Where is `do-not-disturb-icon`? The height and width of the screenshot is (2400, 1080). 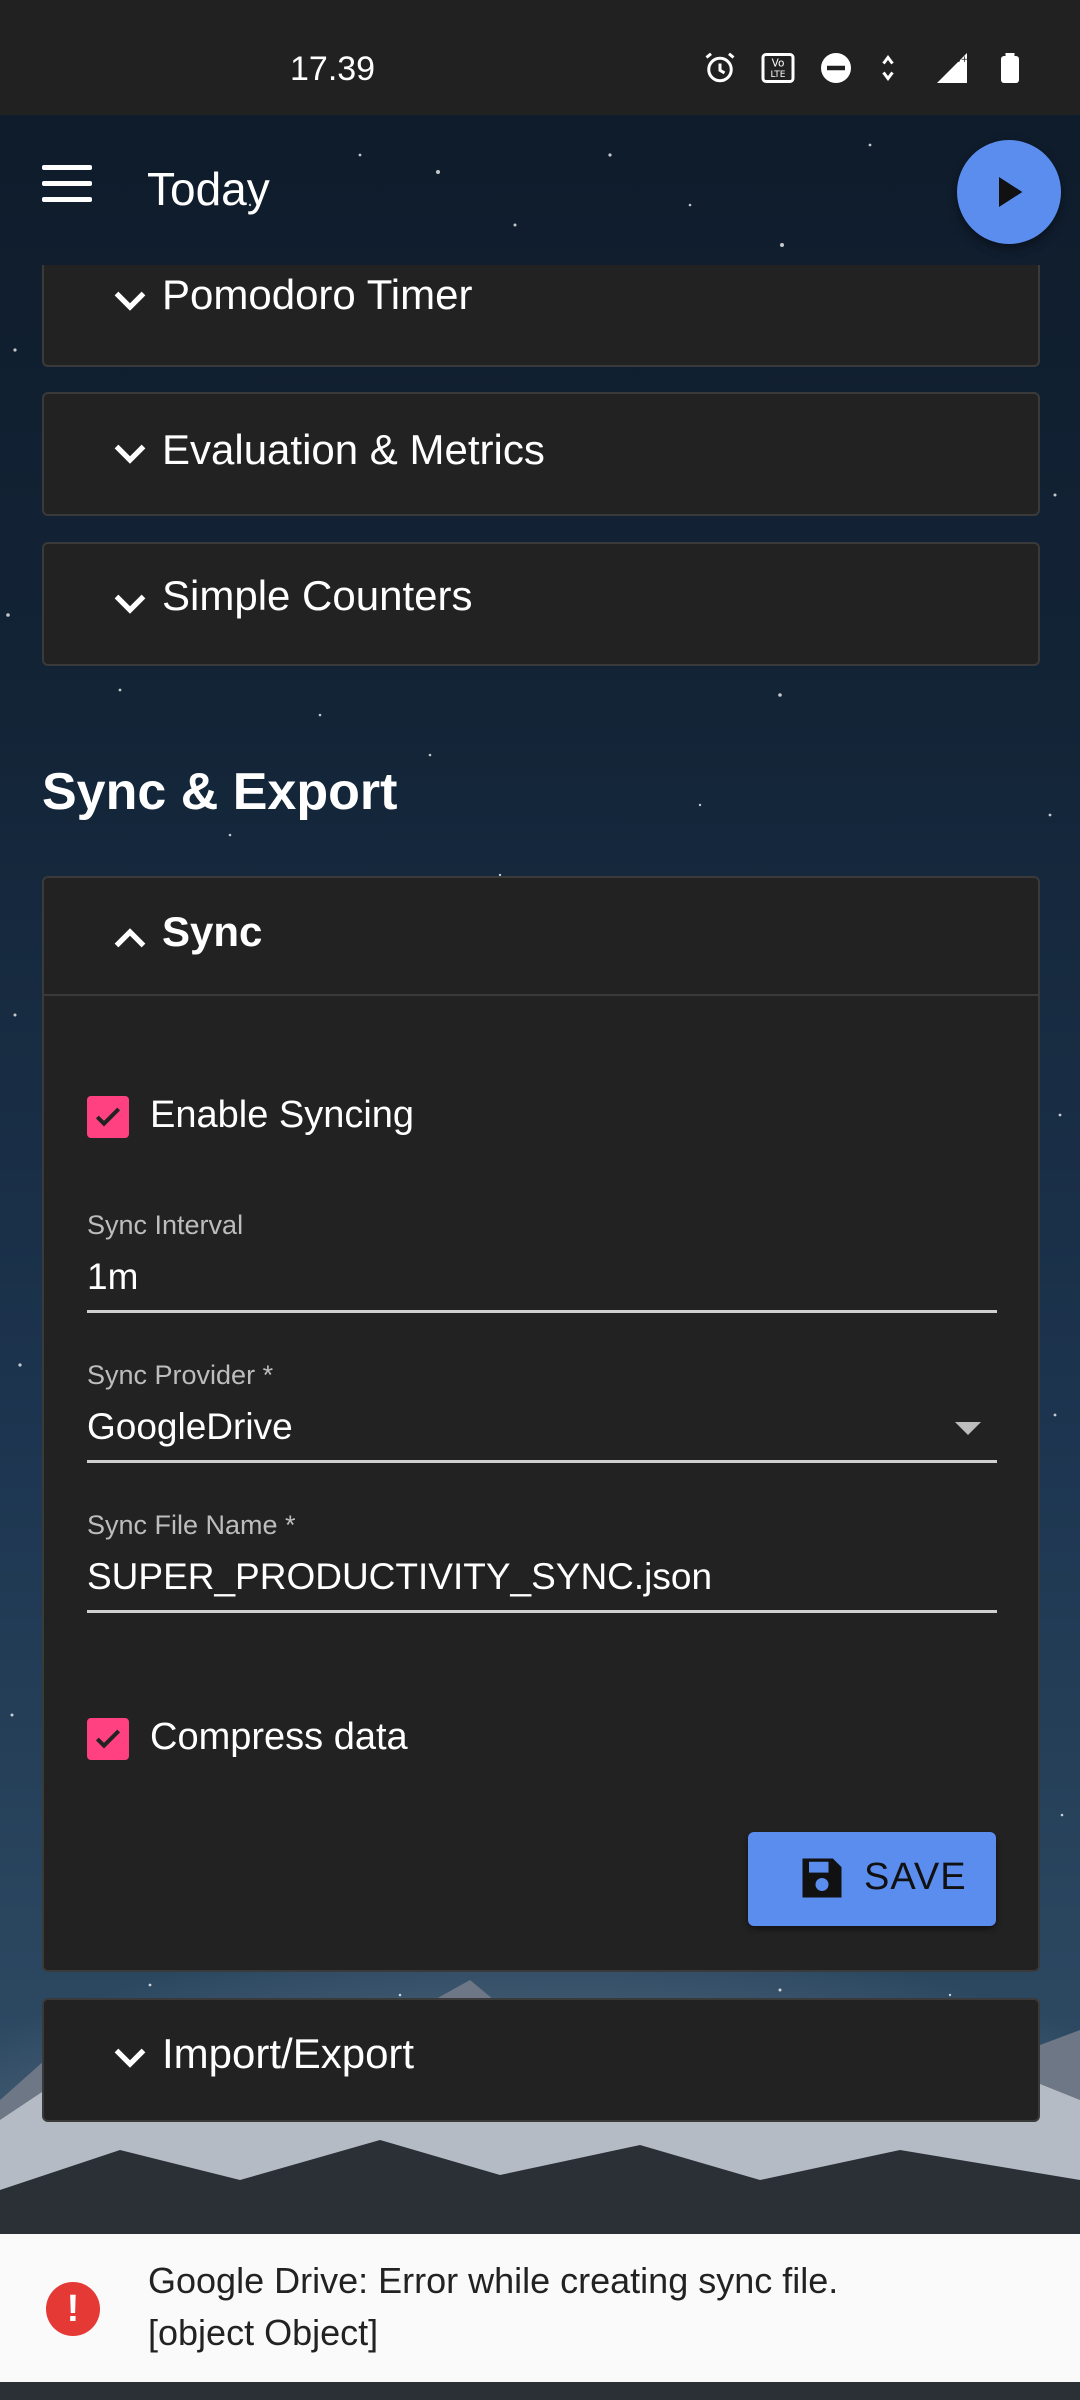
do-not-disturb-icon is located at coordinates (836, 68).